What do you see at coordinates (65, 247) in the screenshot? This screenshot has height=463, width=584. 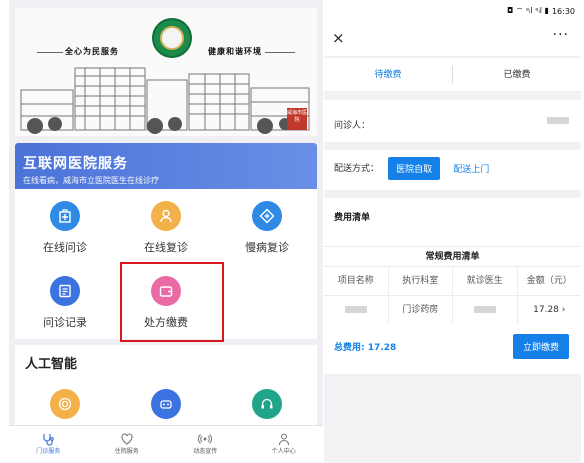 I see `service-label: 在线问诊` at bounding box center [65, 247].